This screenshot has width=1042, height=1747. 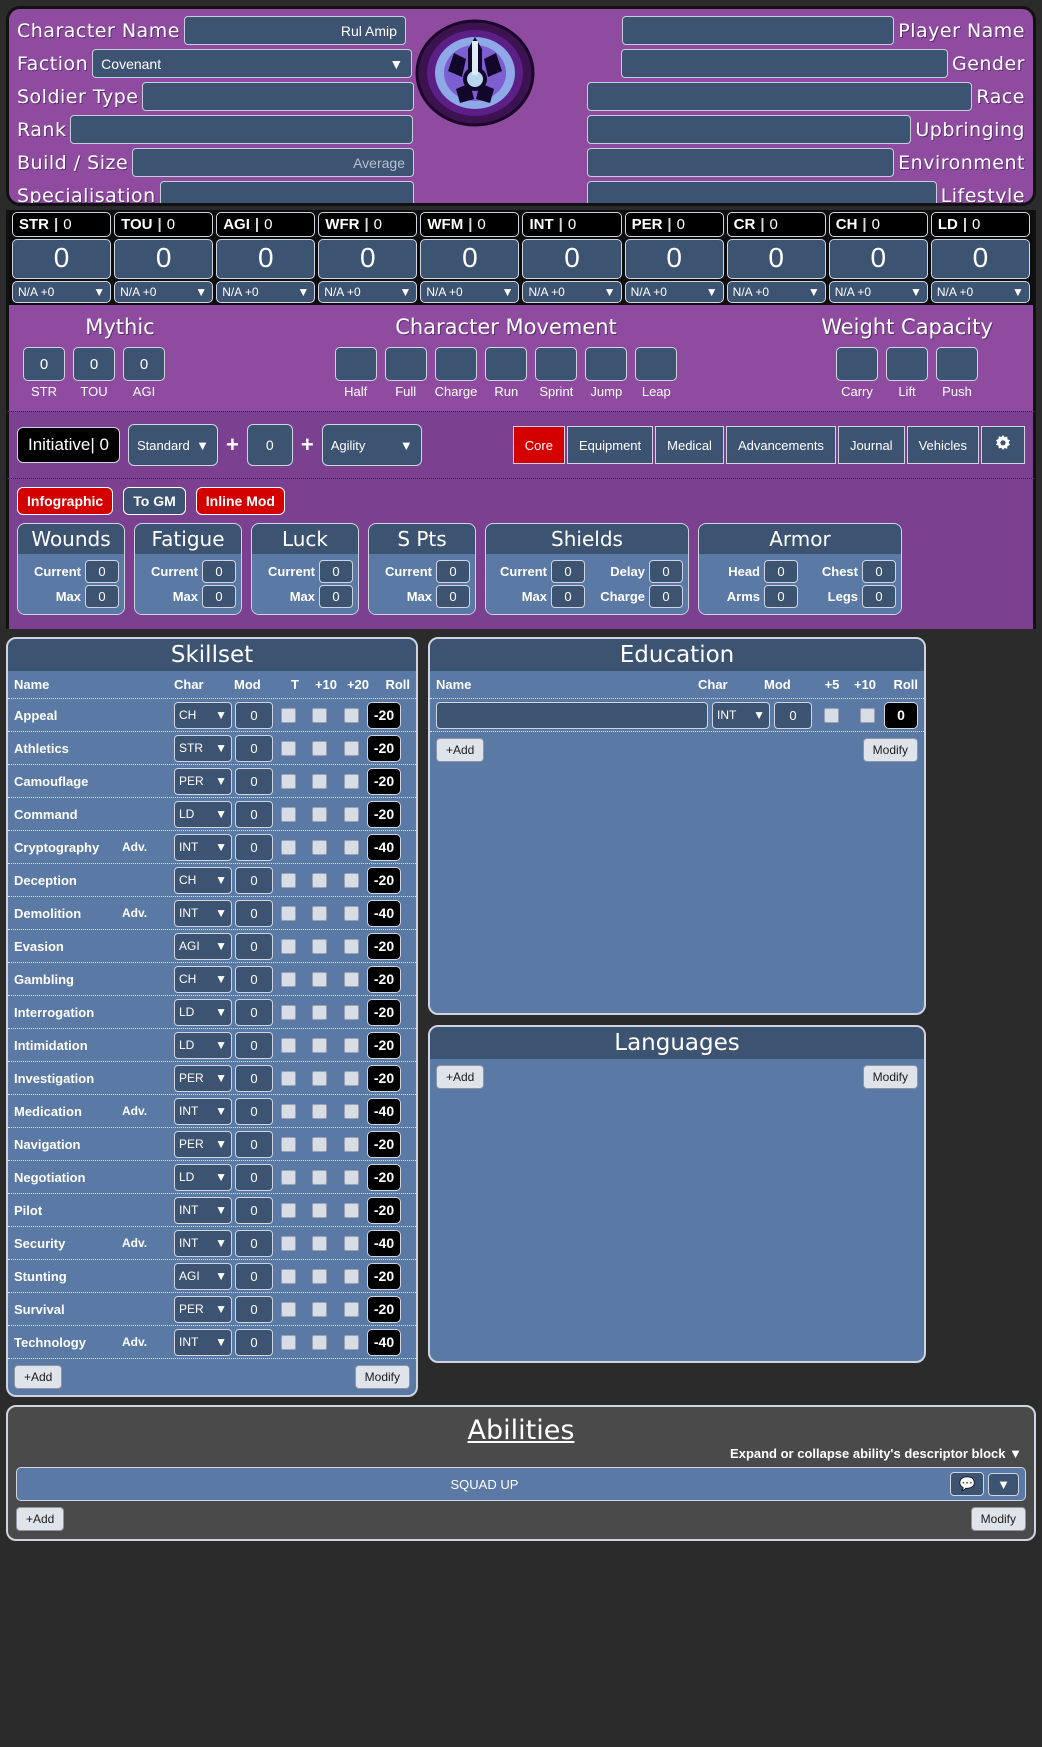 I want to click on education-name-input, so click(x=572, y=715).